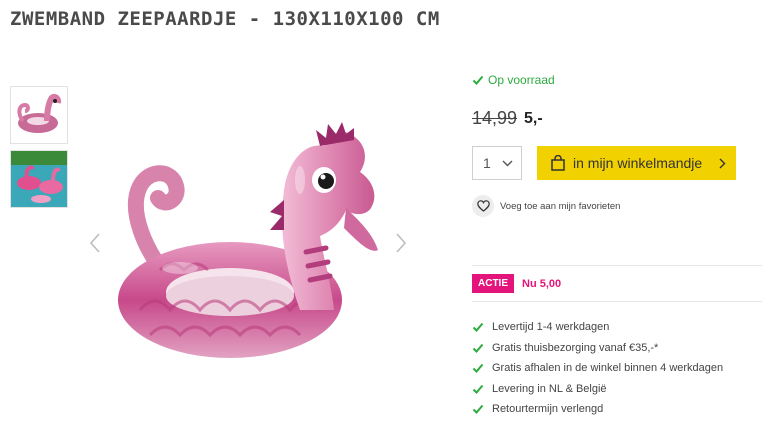 The width and height of the screenshot is (762, 424). I want to click on add-to-cart-button: in mijn winkelmandje, so click(636, 163).